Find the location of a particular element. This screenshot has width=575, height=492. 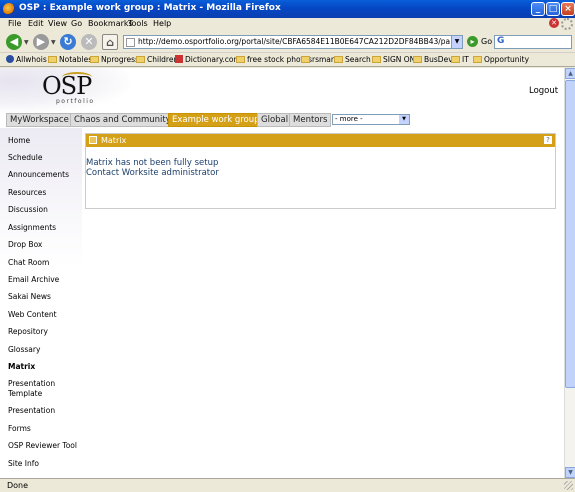

maximize-button: □ is located at coordinates (553, 9).